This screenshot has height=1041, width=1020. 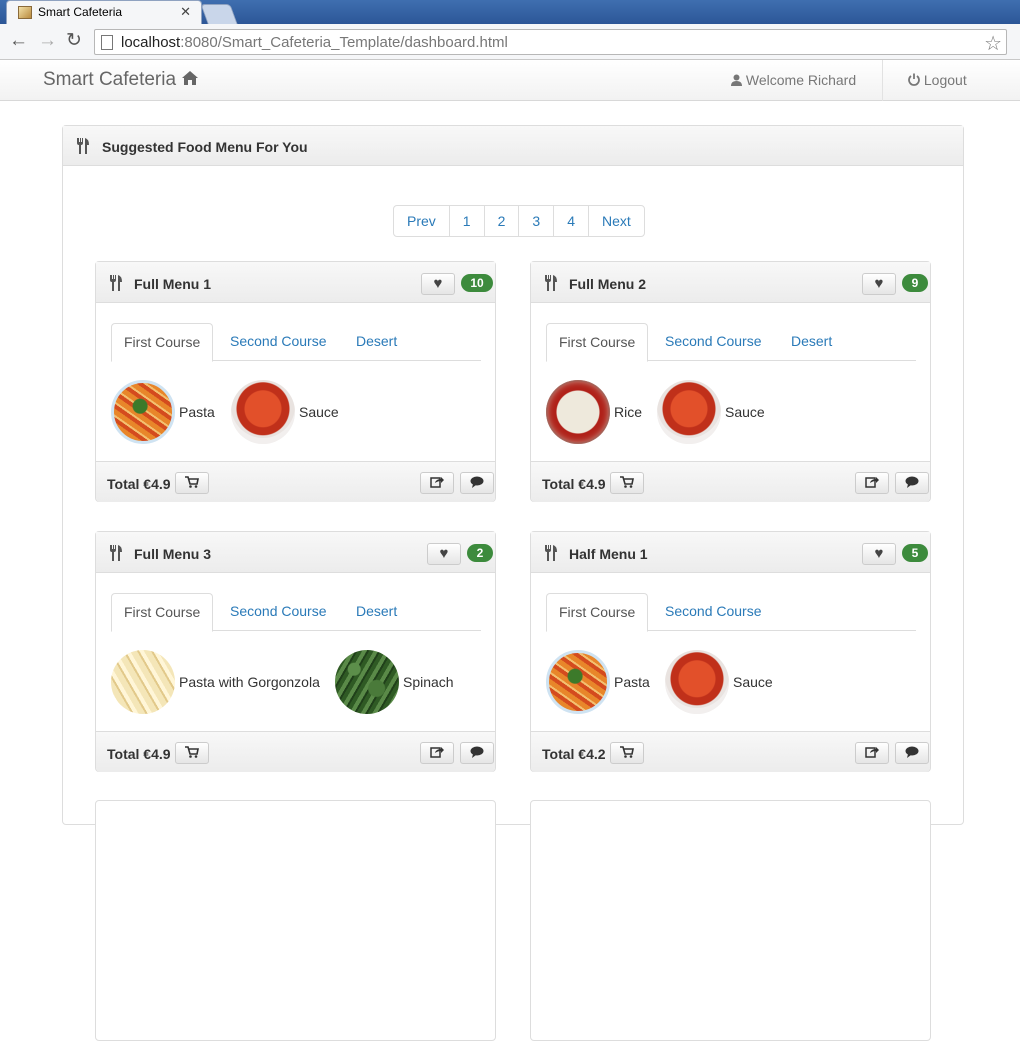 What do you see at coordinates (510, 80) in the screenshot?
I see `app-navbar: Smart Cafeteria Welcome Richard Logout` at bounding box center [510, 80].